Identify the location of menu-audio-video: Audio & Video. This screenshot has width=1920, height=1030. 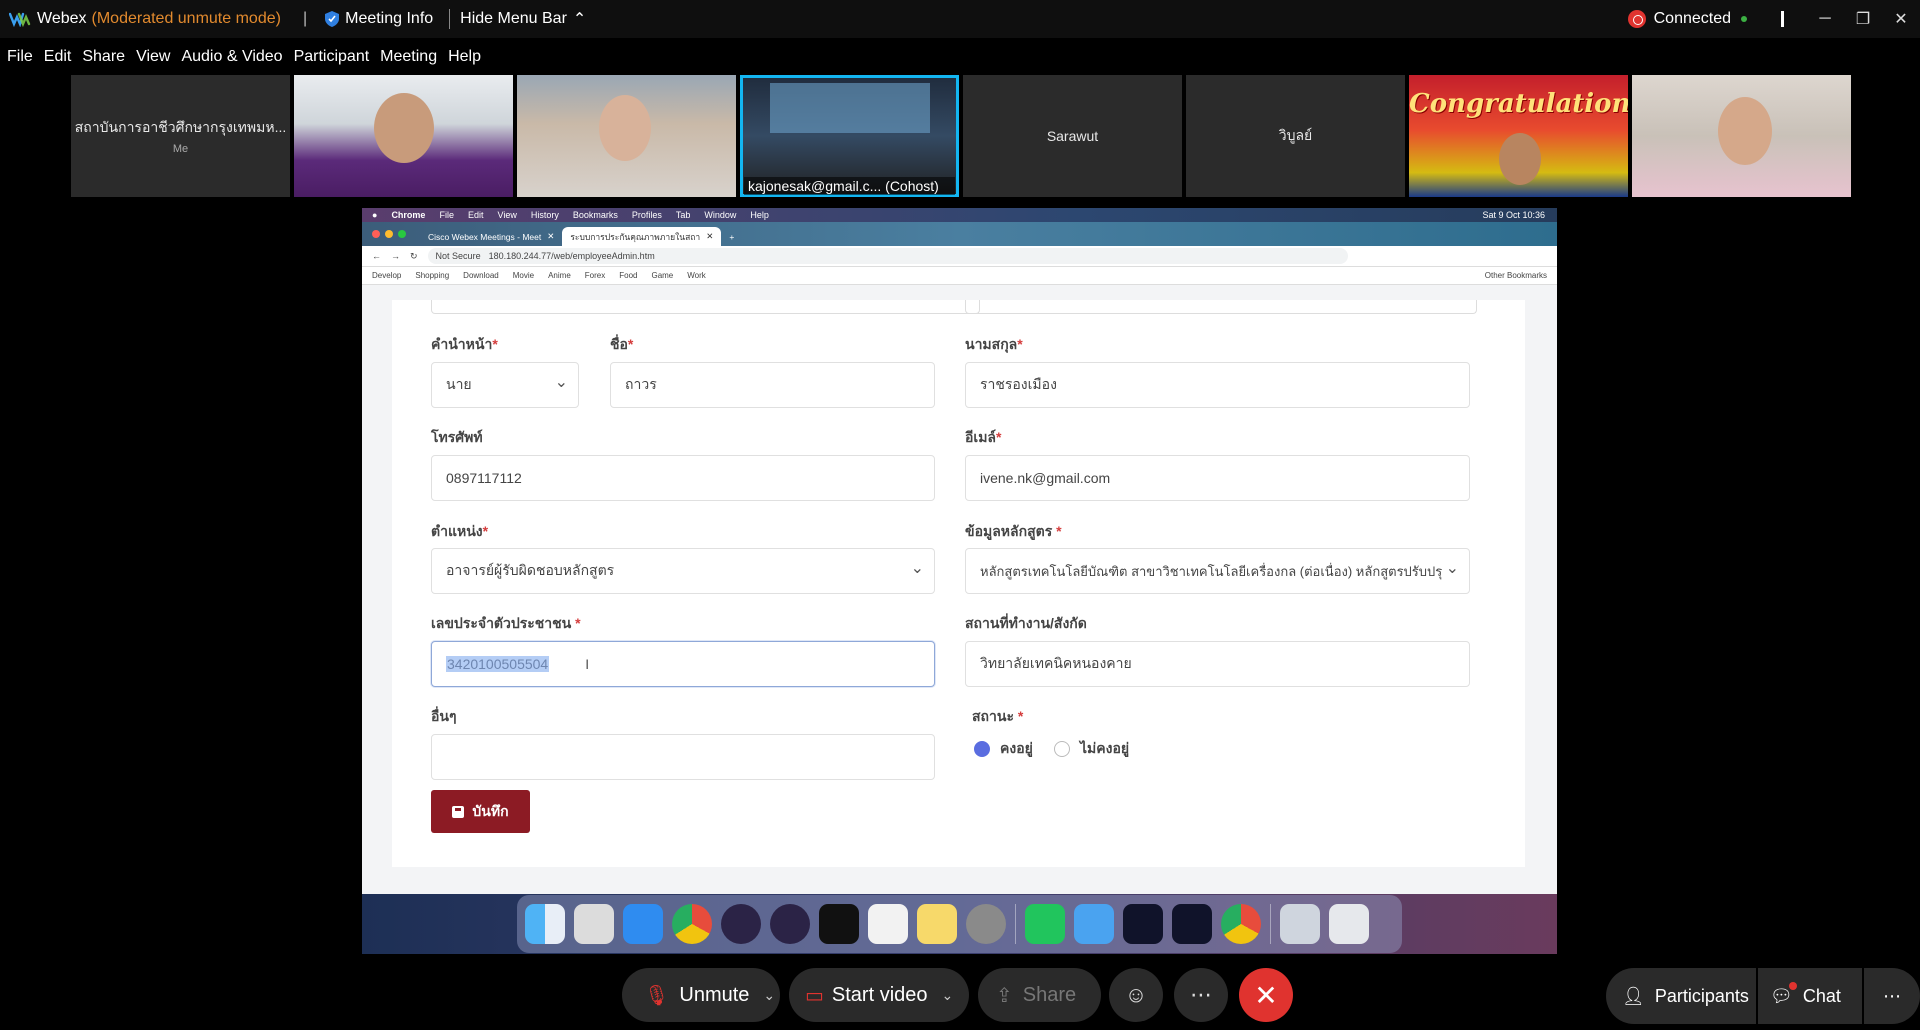
(231, 57).